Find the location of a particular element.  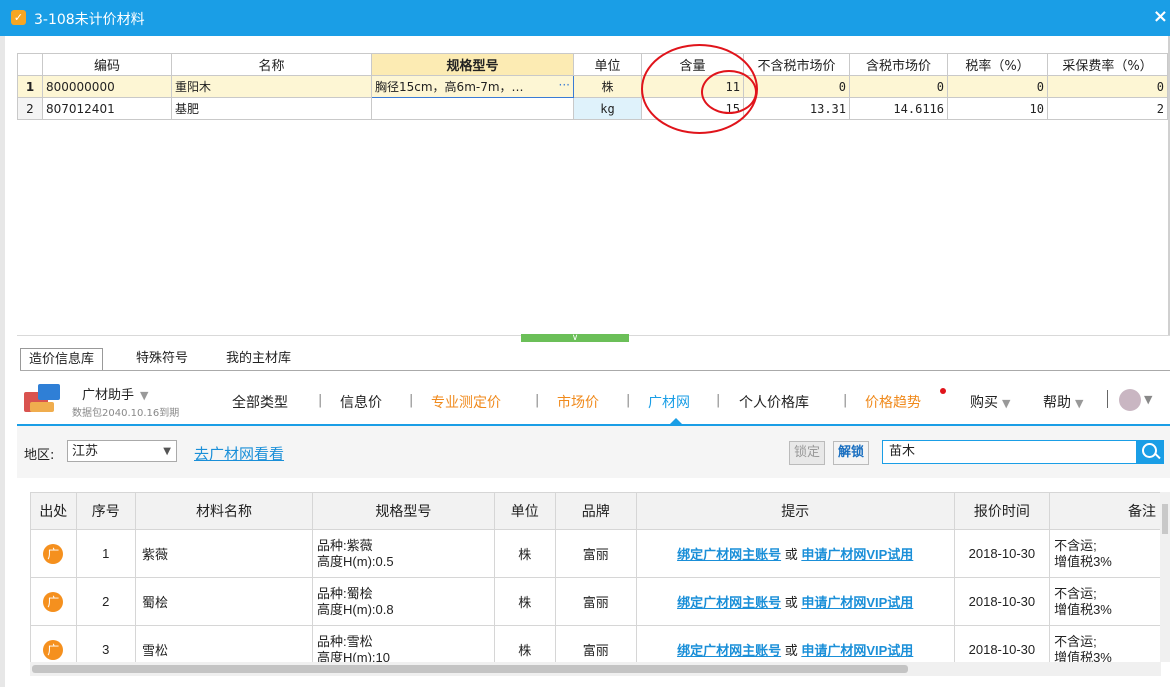

spec-line-2: 高度H(m):0.5 is located at coordinates (355, 561).